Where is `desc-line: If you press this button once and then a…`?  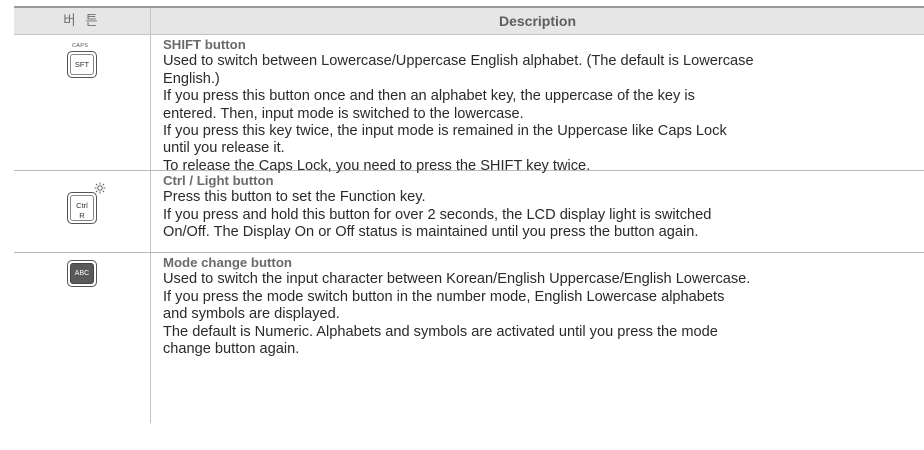
desc-line: If you press this button once and then a… is located at coordinates (429, 96).